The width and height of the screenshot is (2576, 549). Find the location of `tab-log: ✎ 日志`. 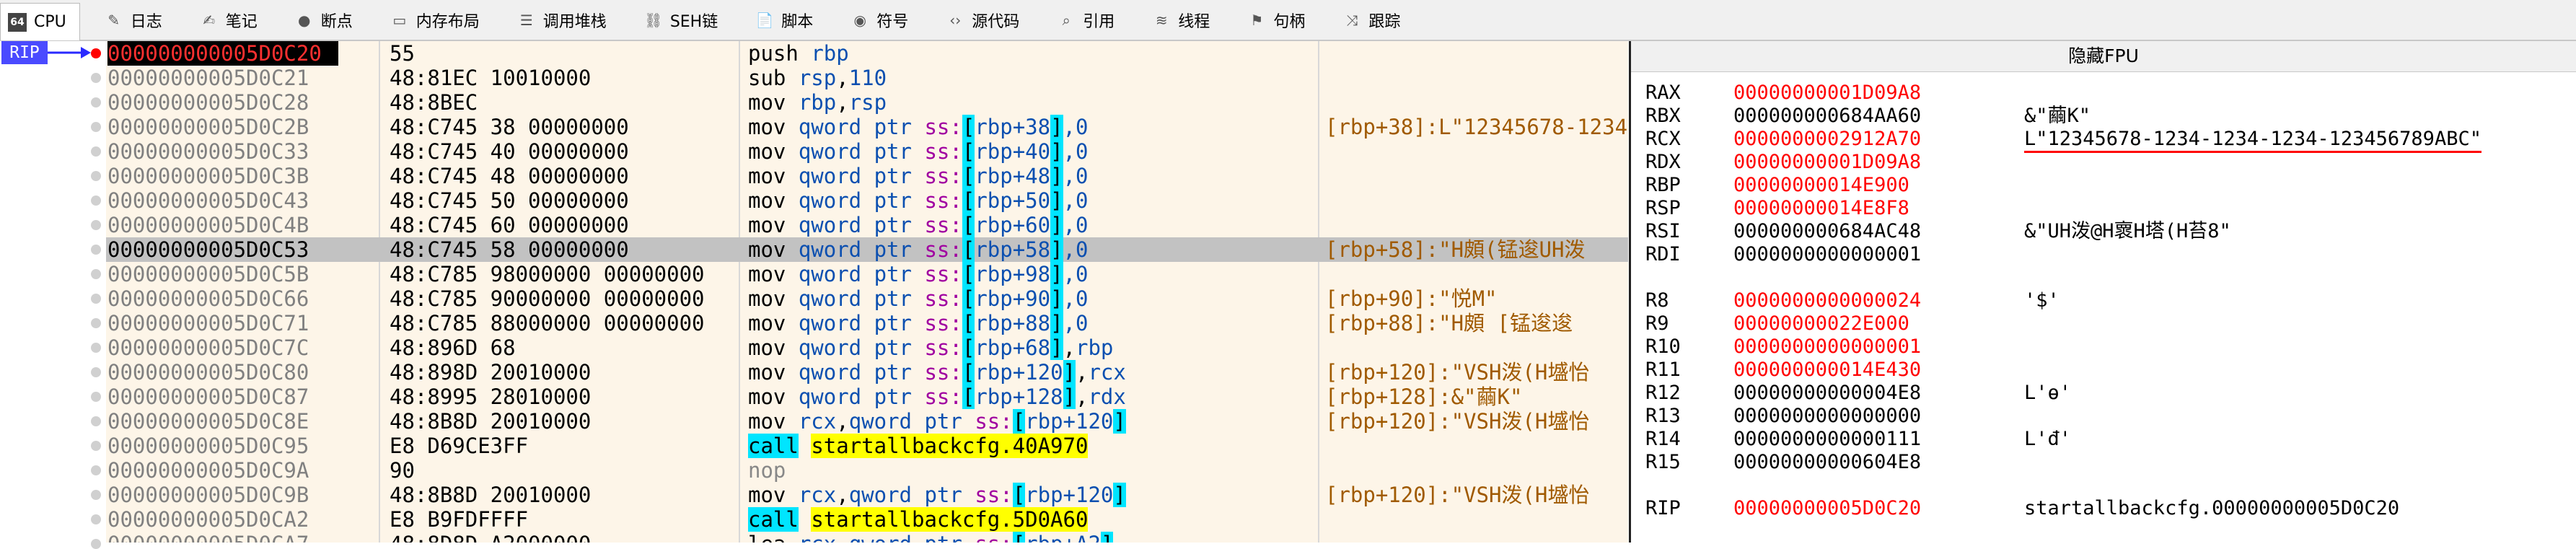

tab-log: ✎ 日志 is located at coordinates (136, 20).